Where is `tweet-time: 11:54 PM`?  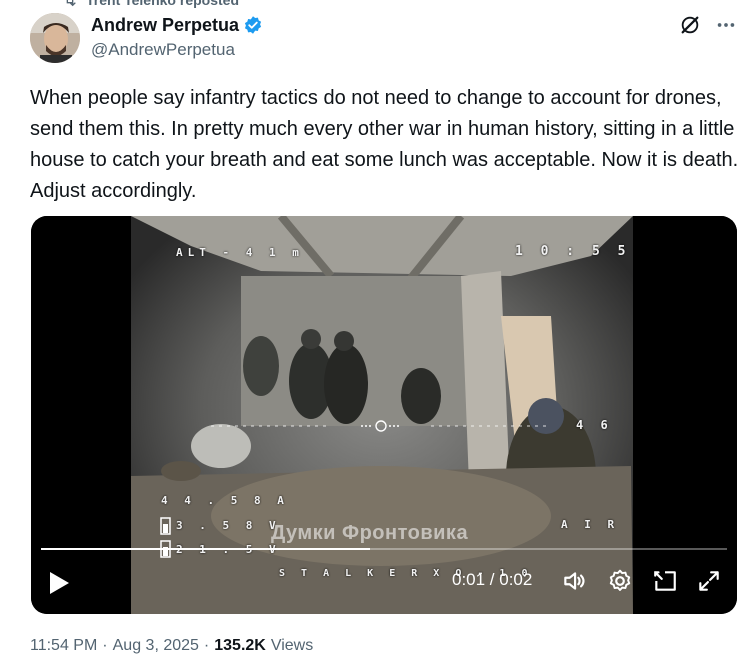 tweet-time: 11:54 PM is located at coordinates (63, 646).